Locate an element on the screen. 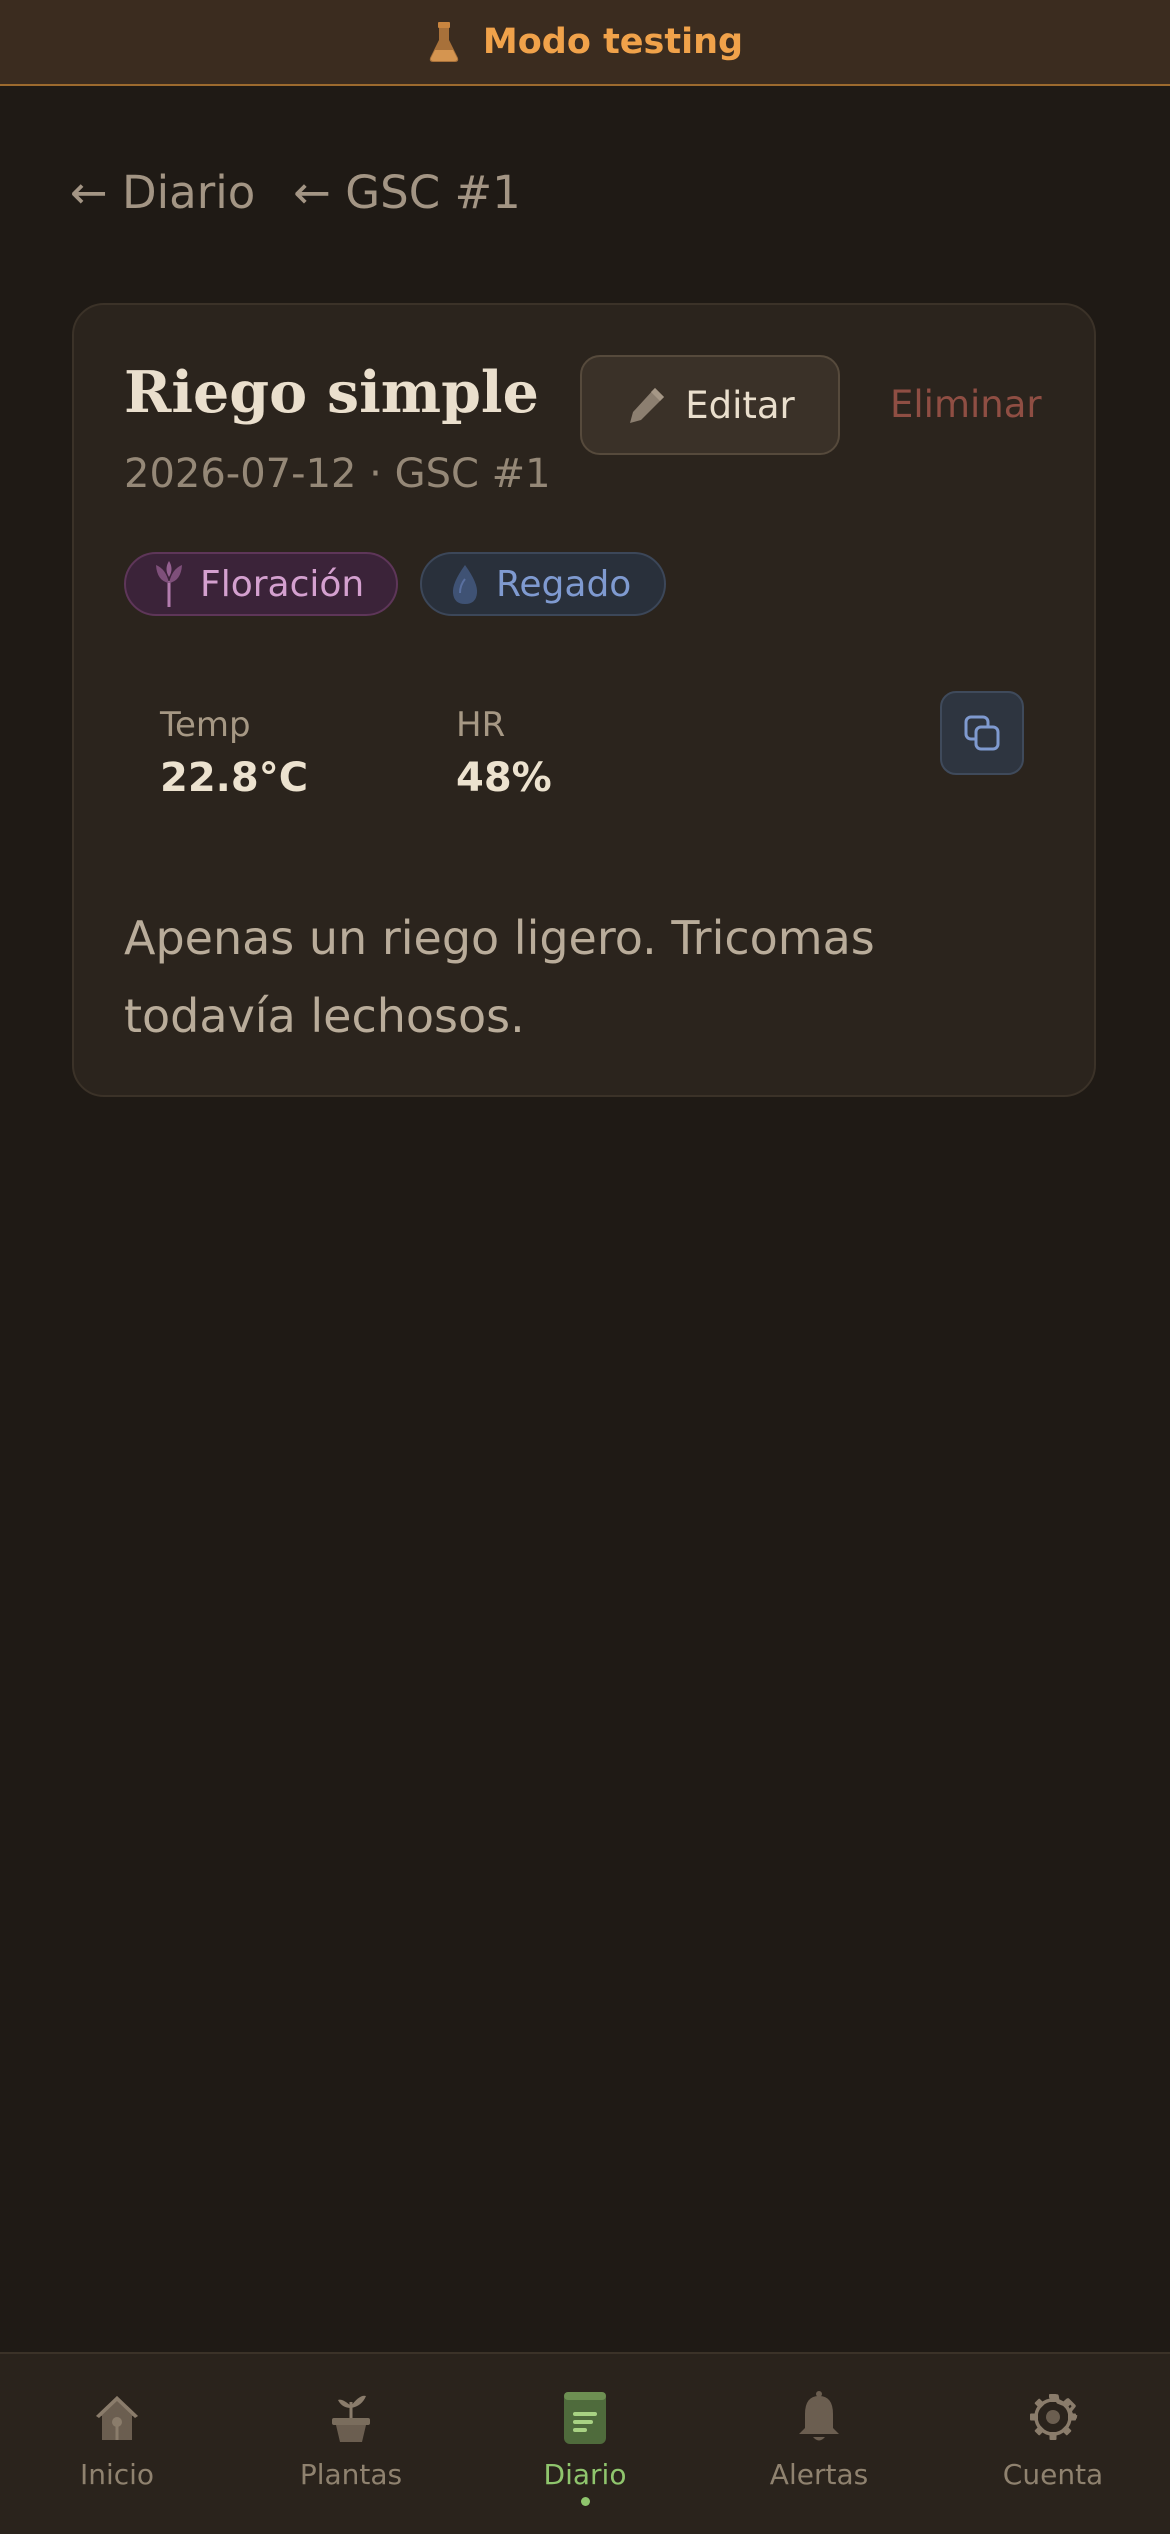 The image size is (1170, 2534). delete-button: Eliminar is located at coordinates (966, 404).